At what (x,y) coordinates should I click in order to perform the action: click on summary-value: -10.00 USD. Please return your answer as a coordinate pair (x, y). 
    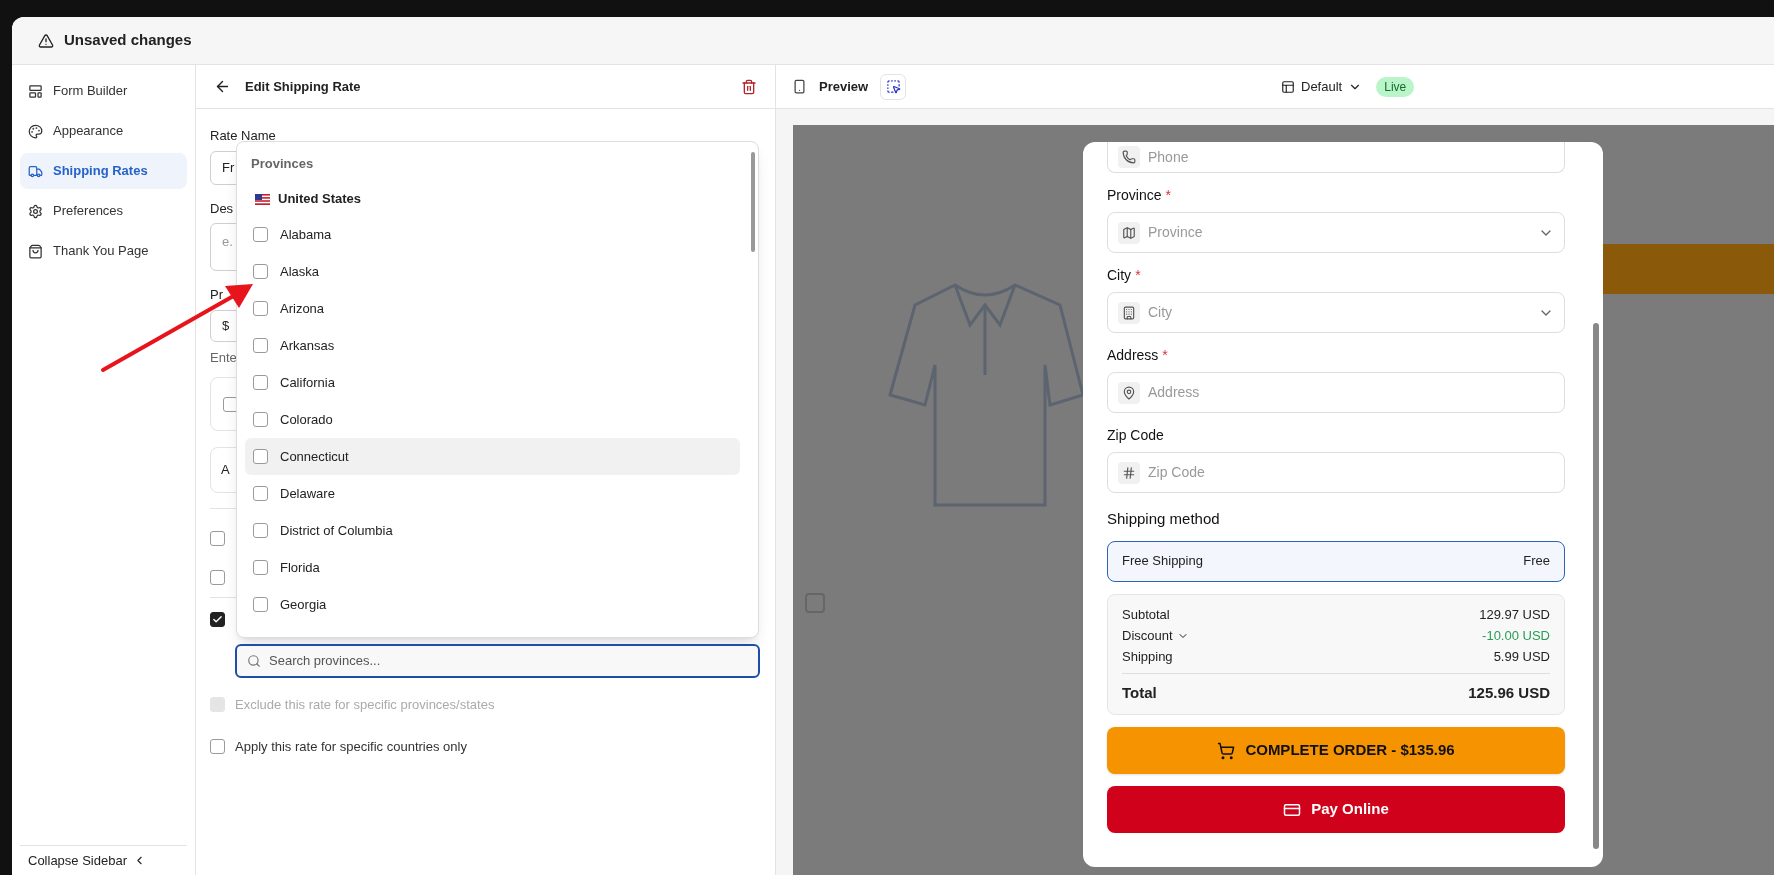
    Looking at the image, I should click on (1516, 636).